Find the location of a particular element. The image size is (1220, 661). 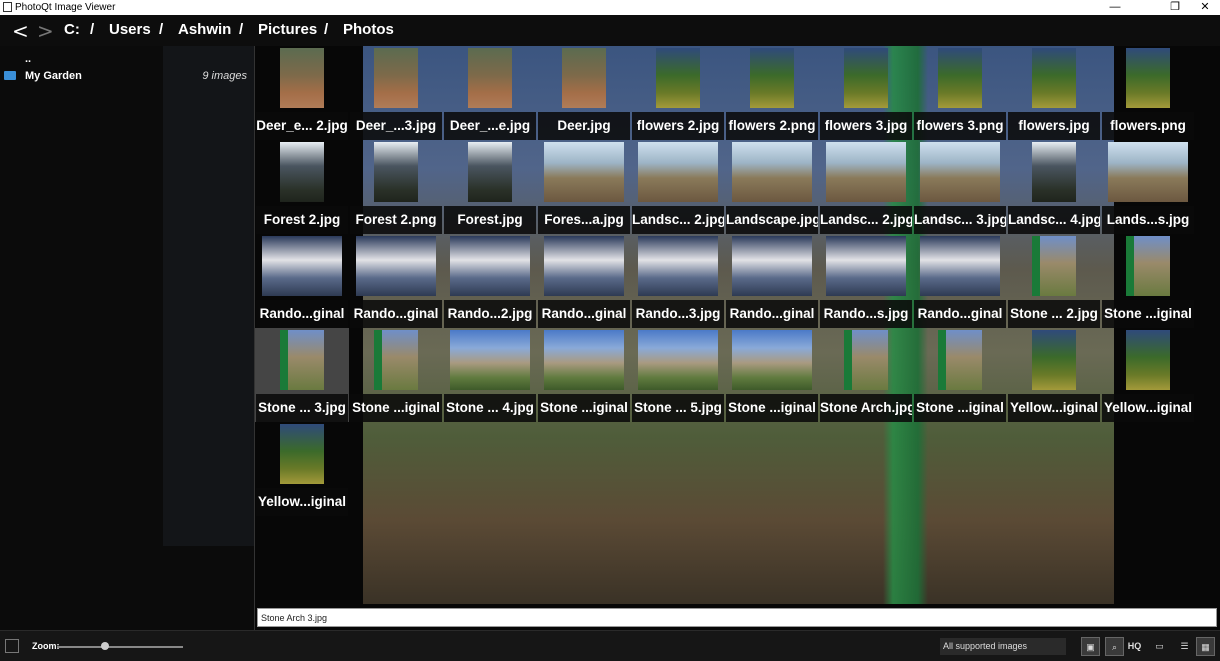

file-tile: Rando...2.jpg is located at coordinates (490, 281).